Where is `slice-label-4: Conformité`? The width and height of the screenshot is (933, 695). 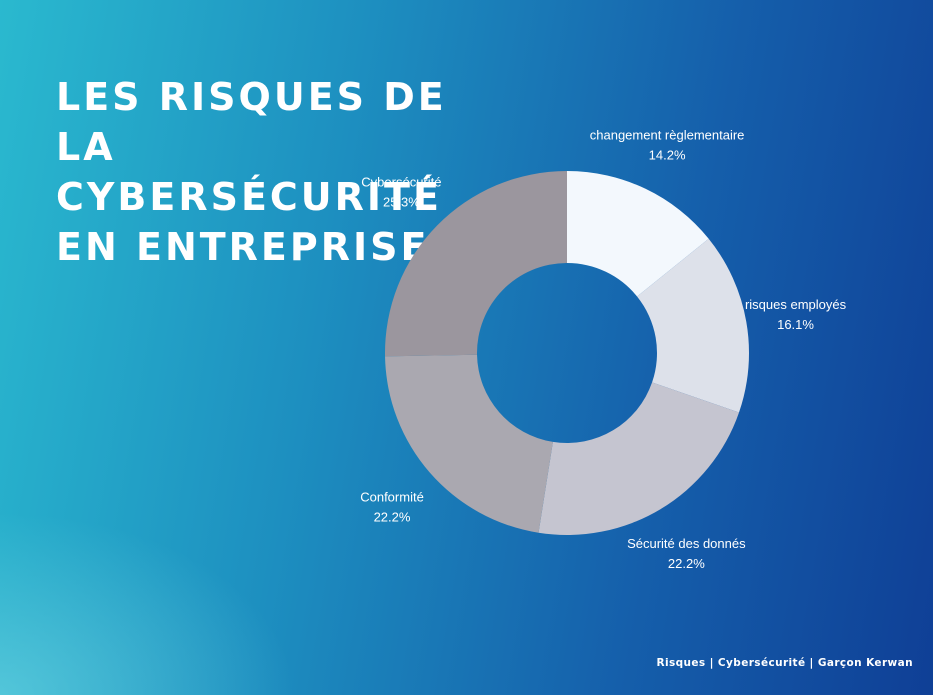
slice-label-4: Conformité is located at coordinates (392, 496).